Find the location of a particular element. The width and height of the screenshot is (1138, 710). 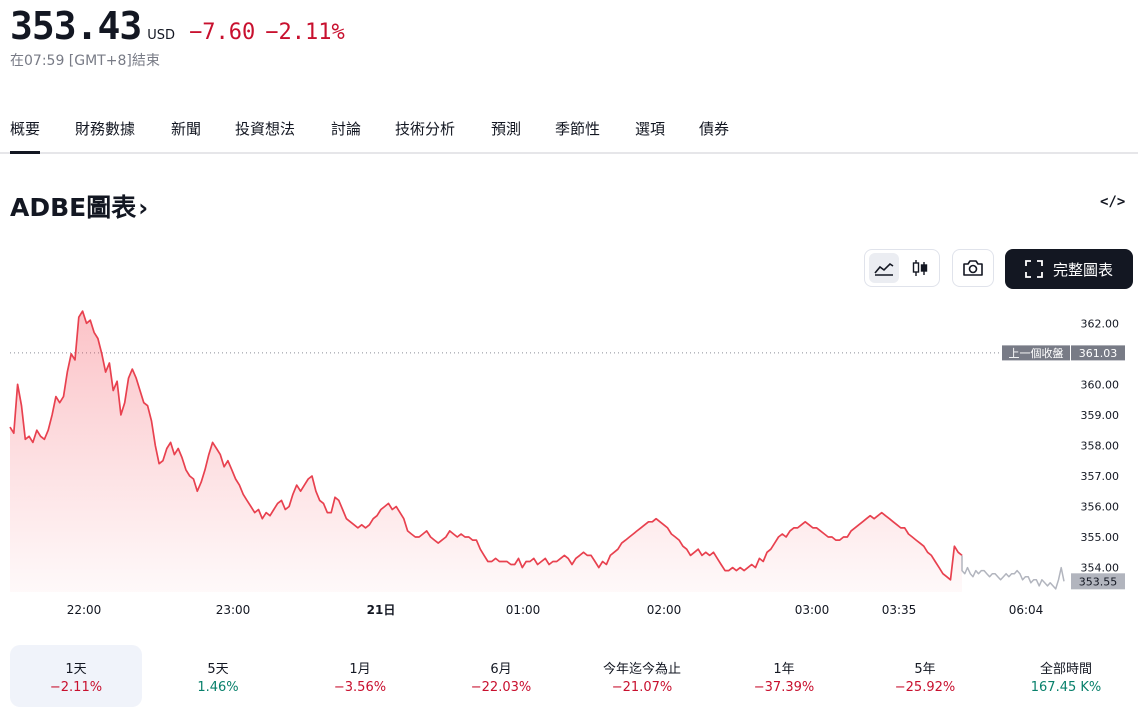

chevron-right-icon: › is located at coordinates (143, 208).